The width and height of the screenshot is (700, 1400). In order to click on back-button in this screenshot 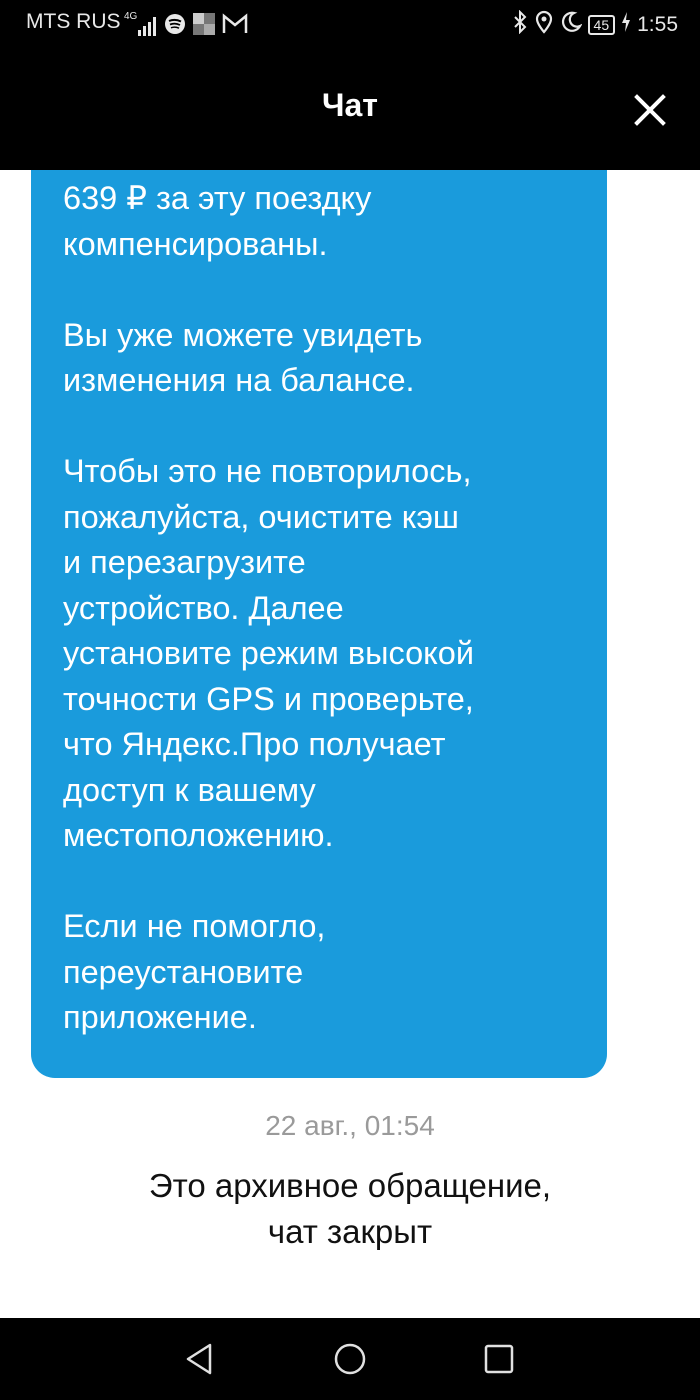, I will do `click(200, 1359)`.